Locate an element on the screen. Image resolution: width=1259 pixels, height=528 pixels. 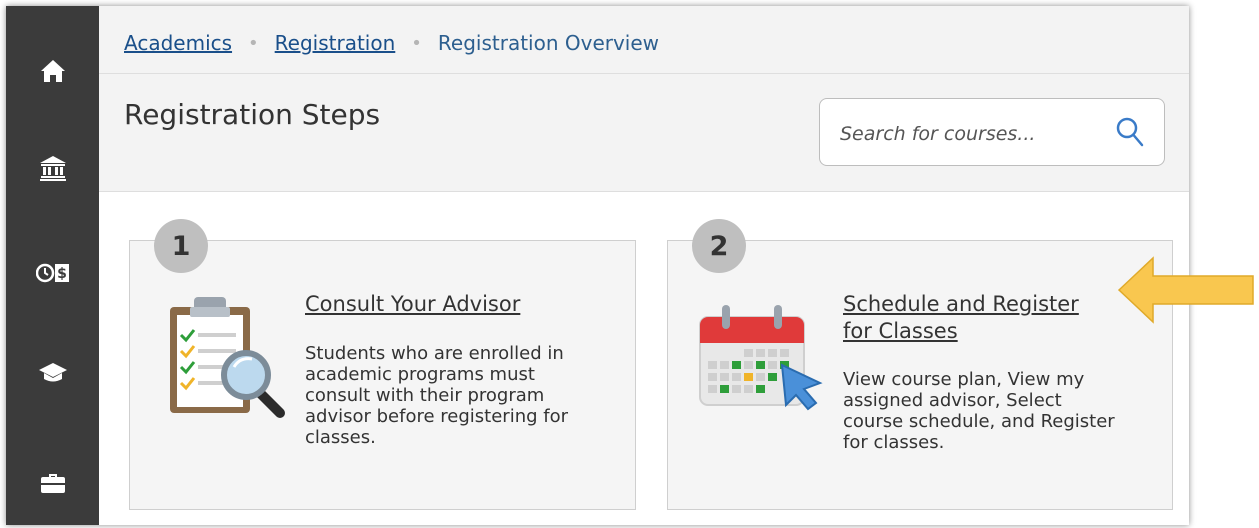
breadcrumb-link-registration: Registration is located at coordinates (335, 43).